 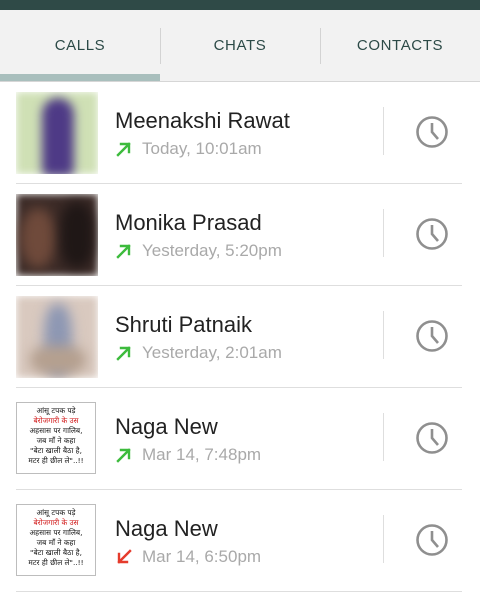 I want to click on call-info: Yesterday, 5:20pm, so click(x=198, y=251).